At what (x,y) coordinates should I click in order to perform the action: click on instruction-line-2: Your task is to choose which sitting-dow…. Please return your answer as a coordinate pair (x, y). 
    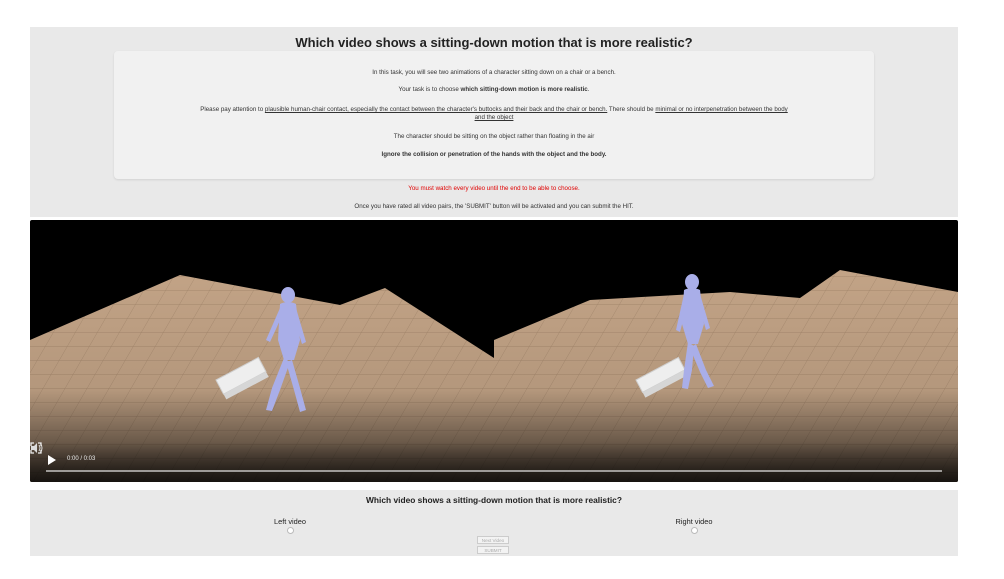
    Looking at the image, I should click on (494, 89).